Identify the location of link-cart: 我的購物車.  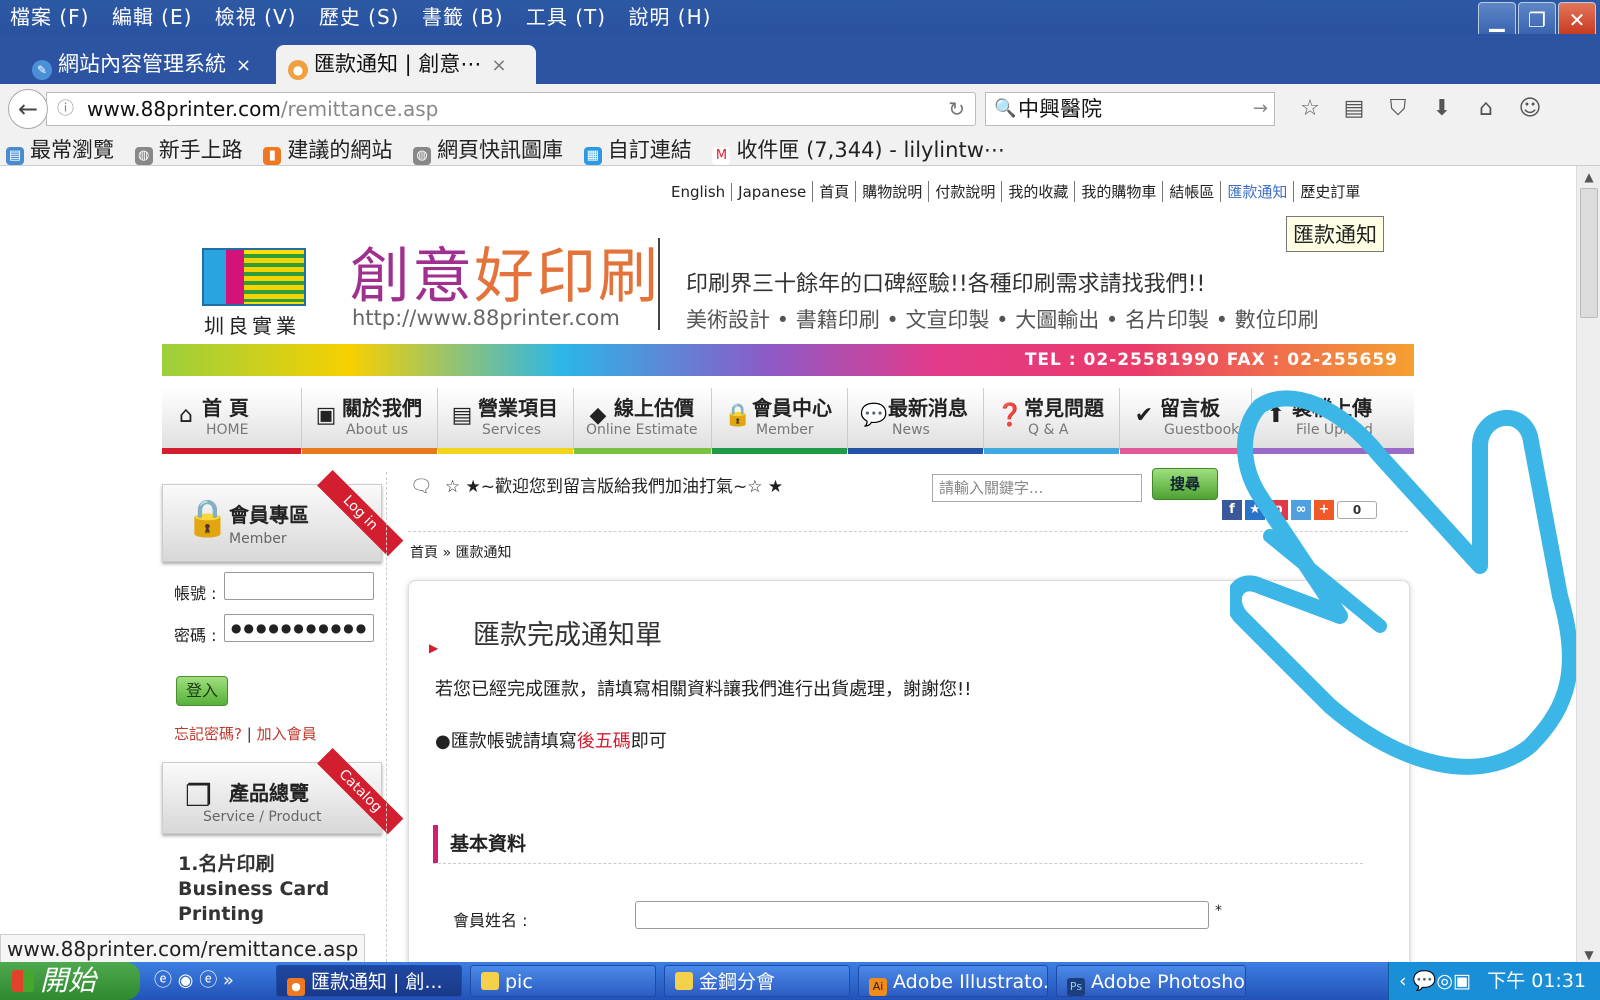
(1118, 191).